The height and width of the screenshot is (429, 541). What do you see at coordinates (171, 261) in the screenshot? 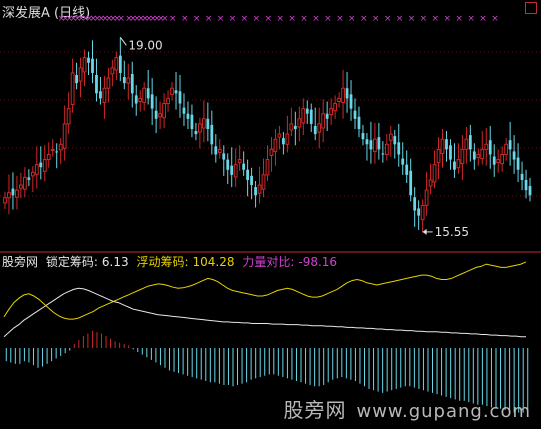
I see `indicator-header: 股旁网 锁定筹码: 6.13 浮动筹码: 104.28 力量对比: -98.16` at bounding box center [171, 261].